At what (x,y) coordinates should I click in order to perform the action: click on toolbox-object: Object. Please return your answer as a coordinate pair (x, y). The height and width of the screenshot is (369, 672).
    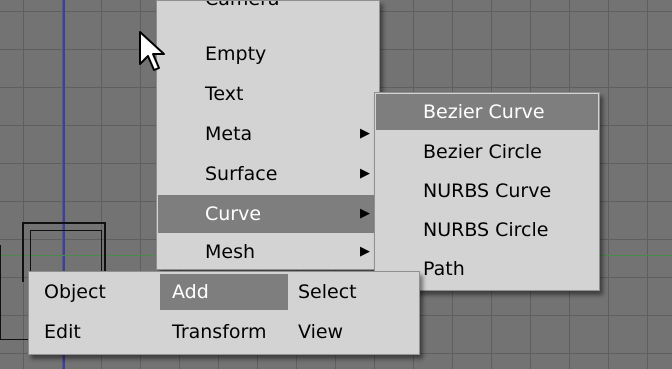
    Looking at the image, I should click on (93, 292).